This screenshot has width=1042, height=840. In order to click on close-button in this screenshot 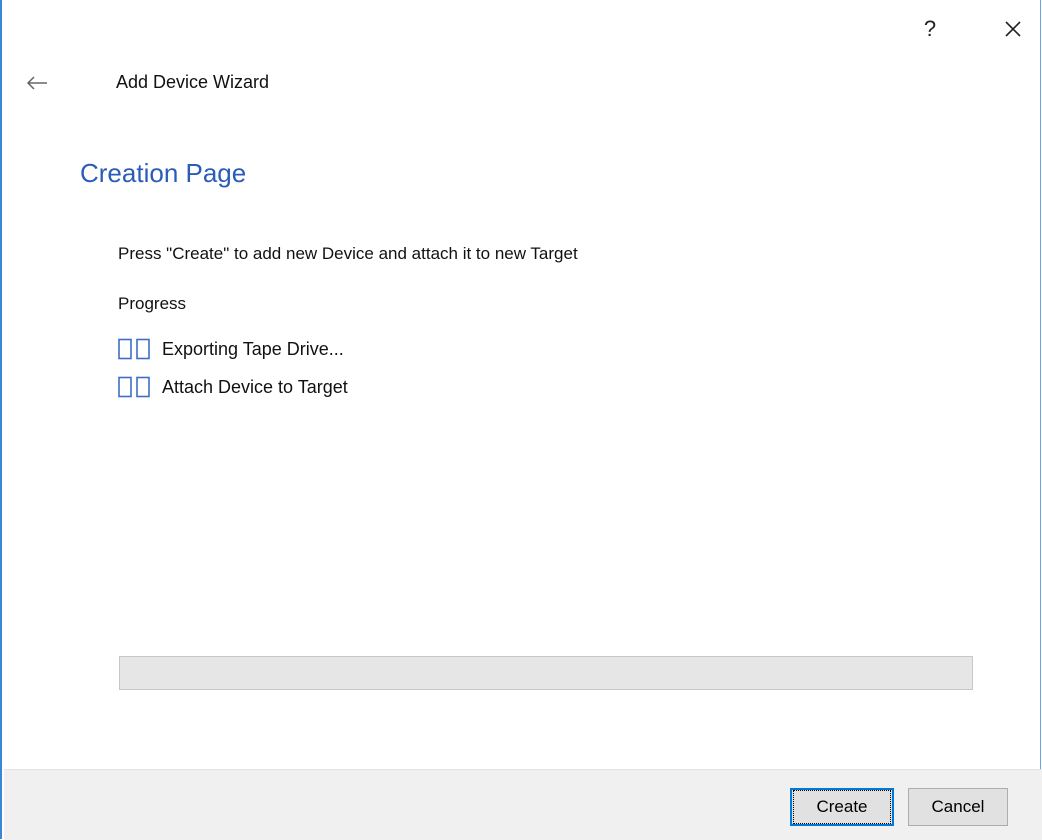, I will do `click(1013, 29)`.